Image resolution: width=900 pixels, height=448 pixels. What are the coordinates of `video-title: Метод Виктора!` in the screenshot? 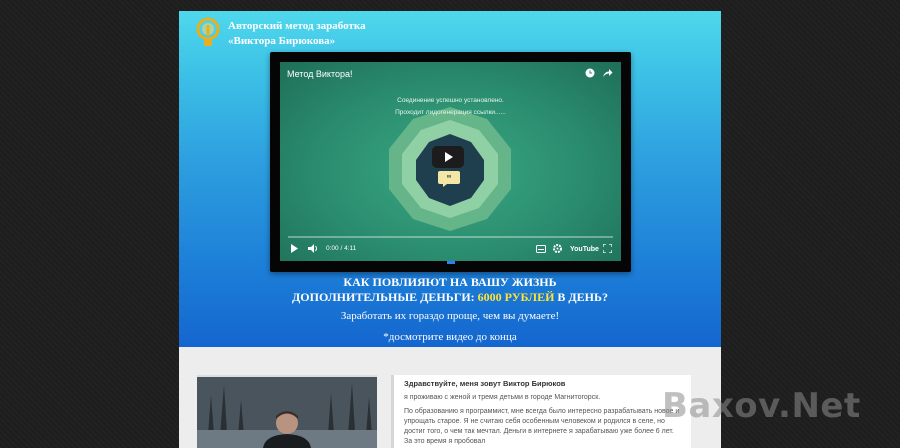 It's located at (320, 74).